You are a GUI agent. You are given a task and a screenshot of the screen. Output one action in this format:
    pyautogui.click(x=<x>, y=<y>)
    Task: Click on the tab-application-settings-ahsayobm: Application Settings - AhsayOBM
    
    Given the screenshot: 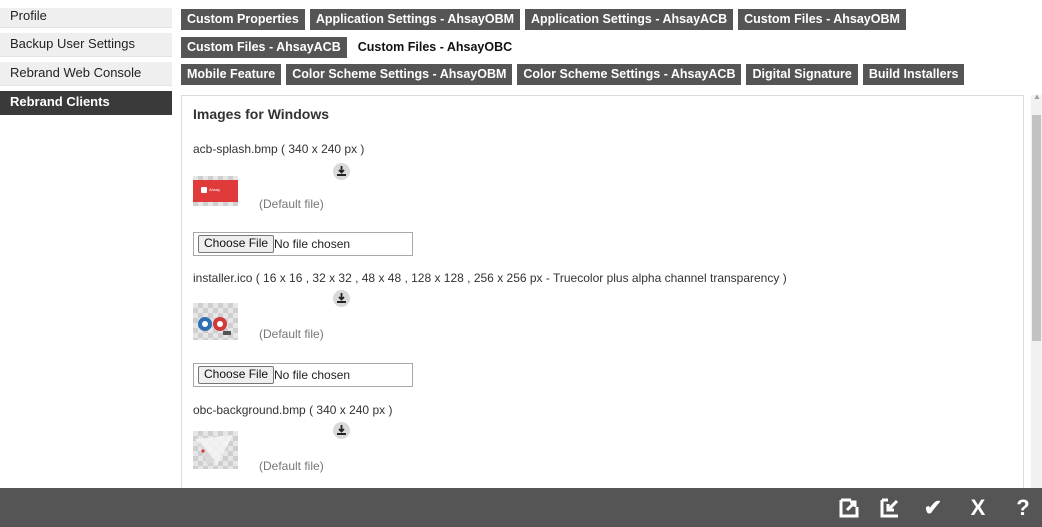 What is the action you would take?
    pyautogui.click(x=415, y=19)
    